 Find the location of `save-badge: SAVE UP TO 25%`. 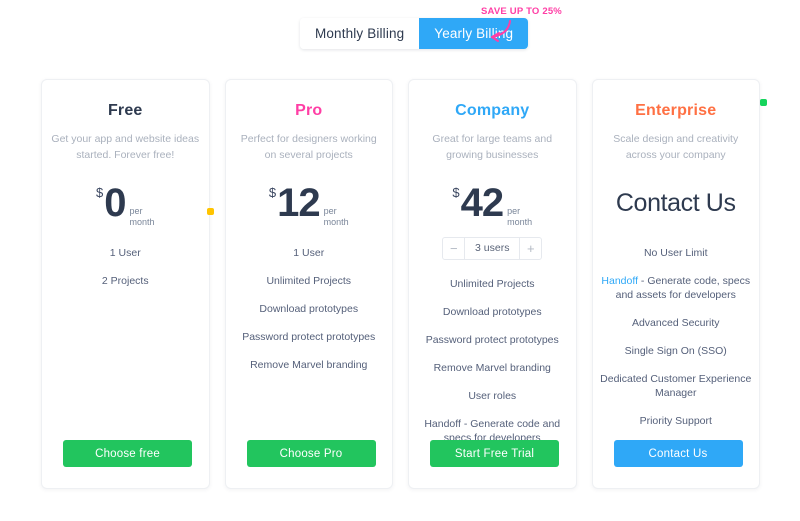

save-badge: SAVE UP TO 25% is located at coordinates (521, 11).